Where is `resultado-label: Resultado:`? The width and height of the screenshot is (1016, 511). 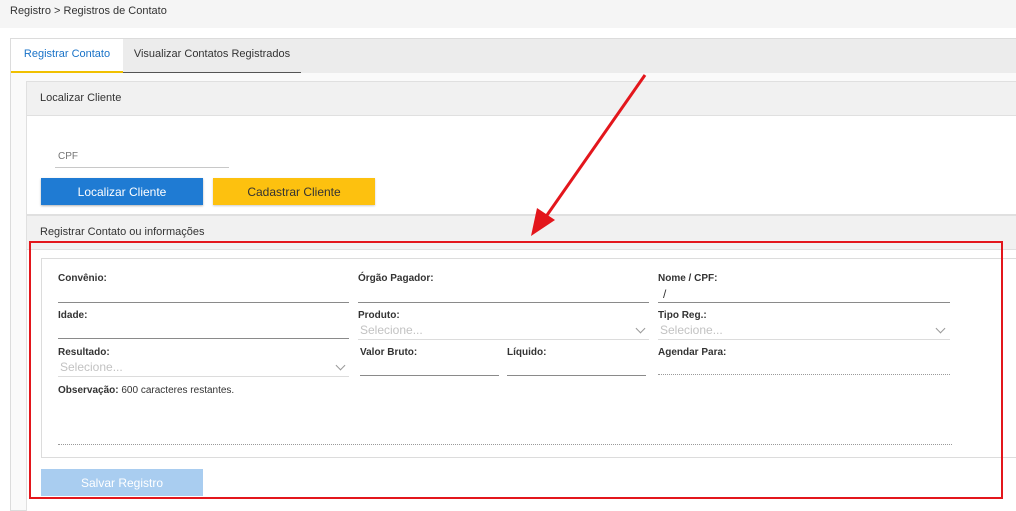 resultado-label: Resultado: is located at coordinates (84, 352).